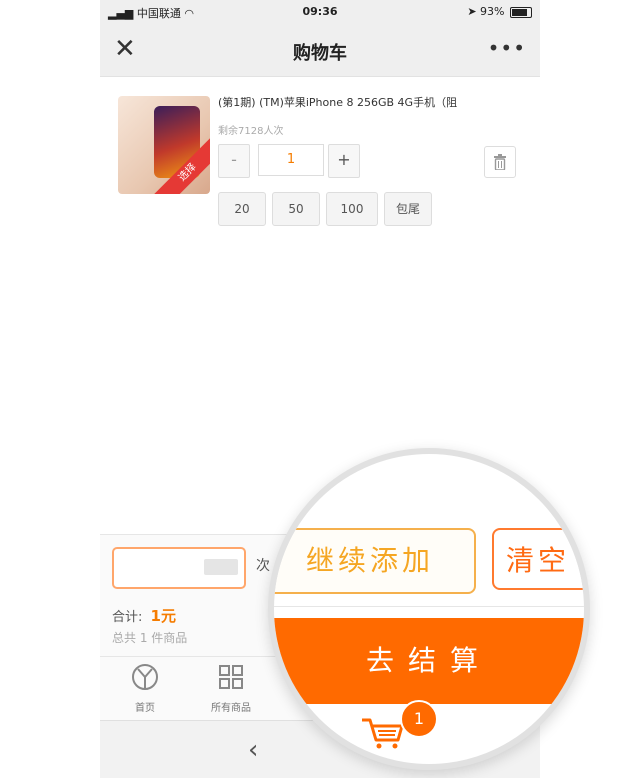 This screenshot has width=640, height=778. Describe the element at coordinates (538, 559) in the screenshot. I see `clear-cart-button: 清空` at that location.